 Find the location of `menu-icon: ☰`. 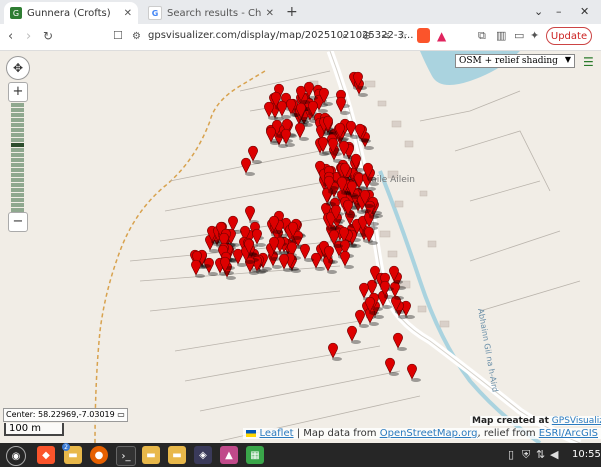

menu-icon: ☰ is located at coordinates (588, 62).